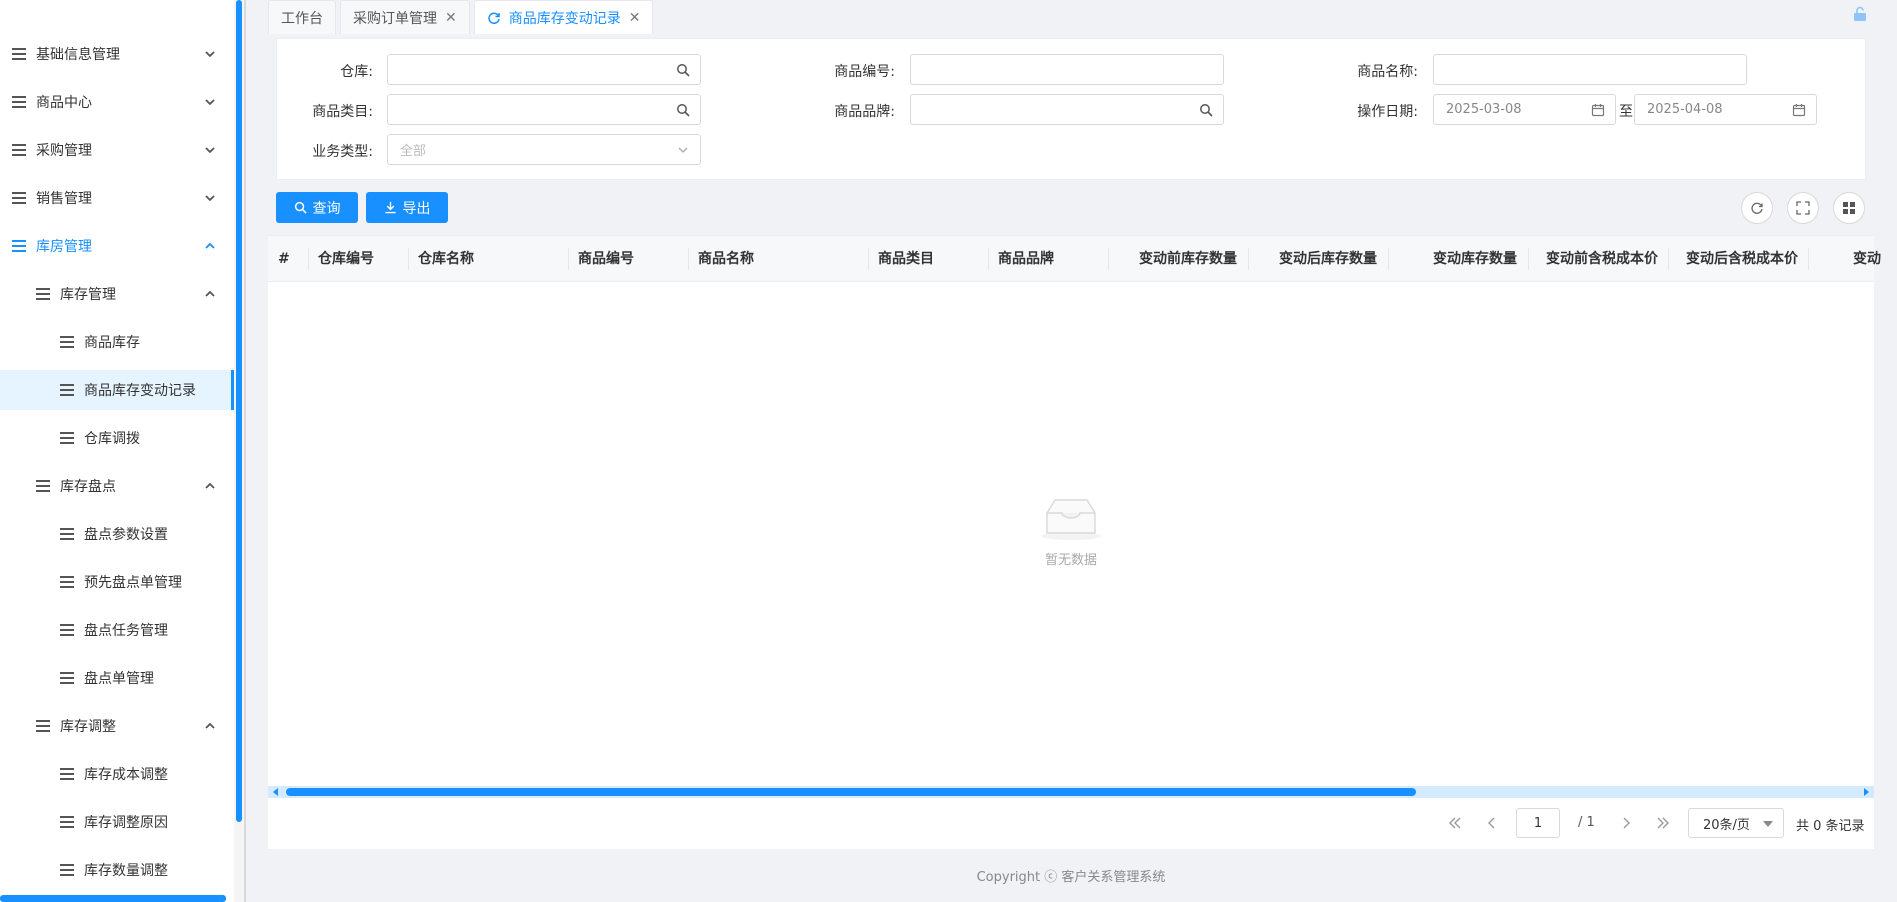 This screenshot has width=1897, height=902. Describe the element at coordinates (117, 822) in the screenshot. I see `sidebar-item-adjust-reason: 库存调整原因` at that location.